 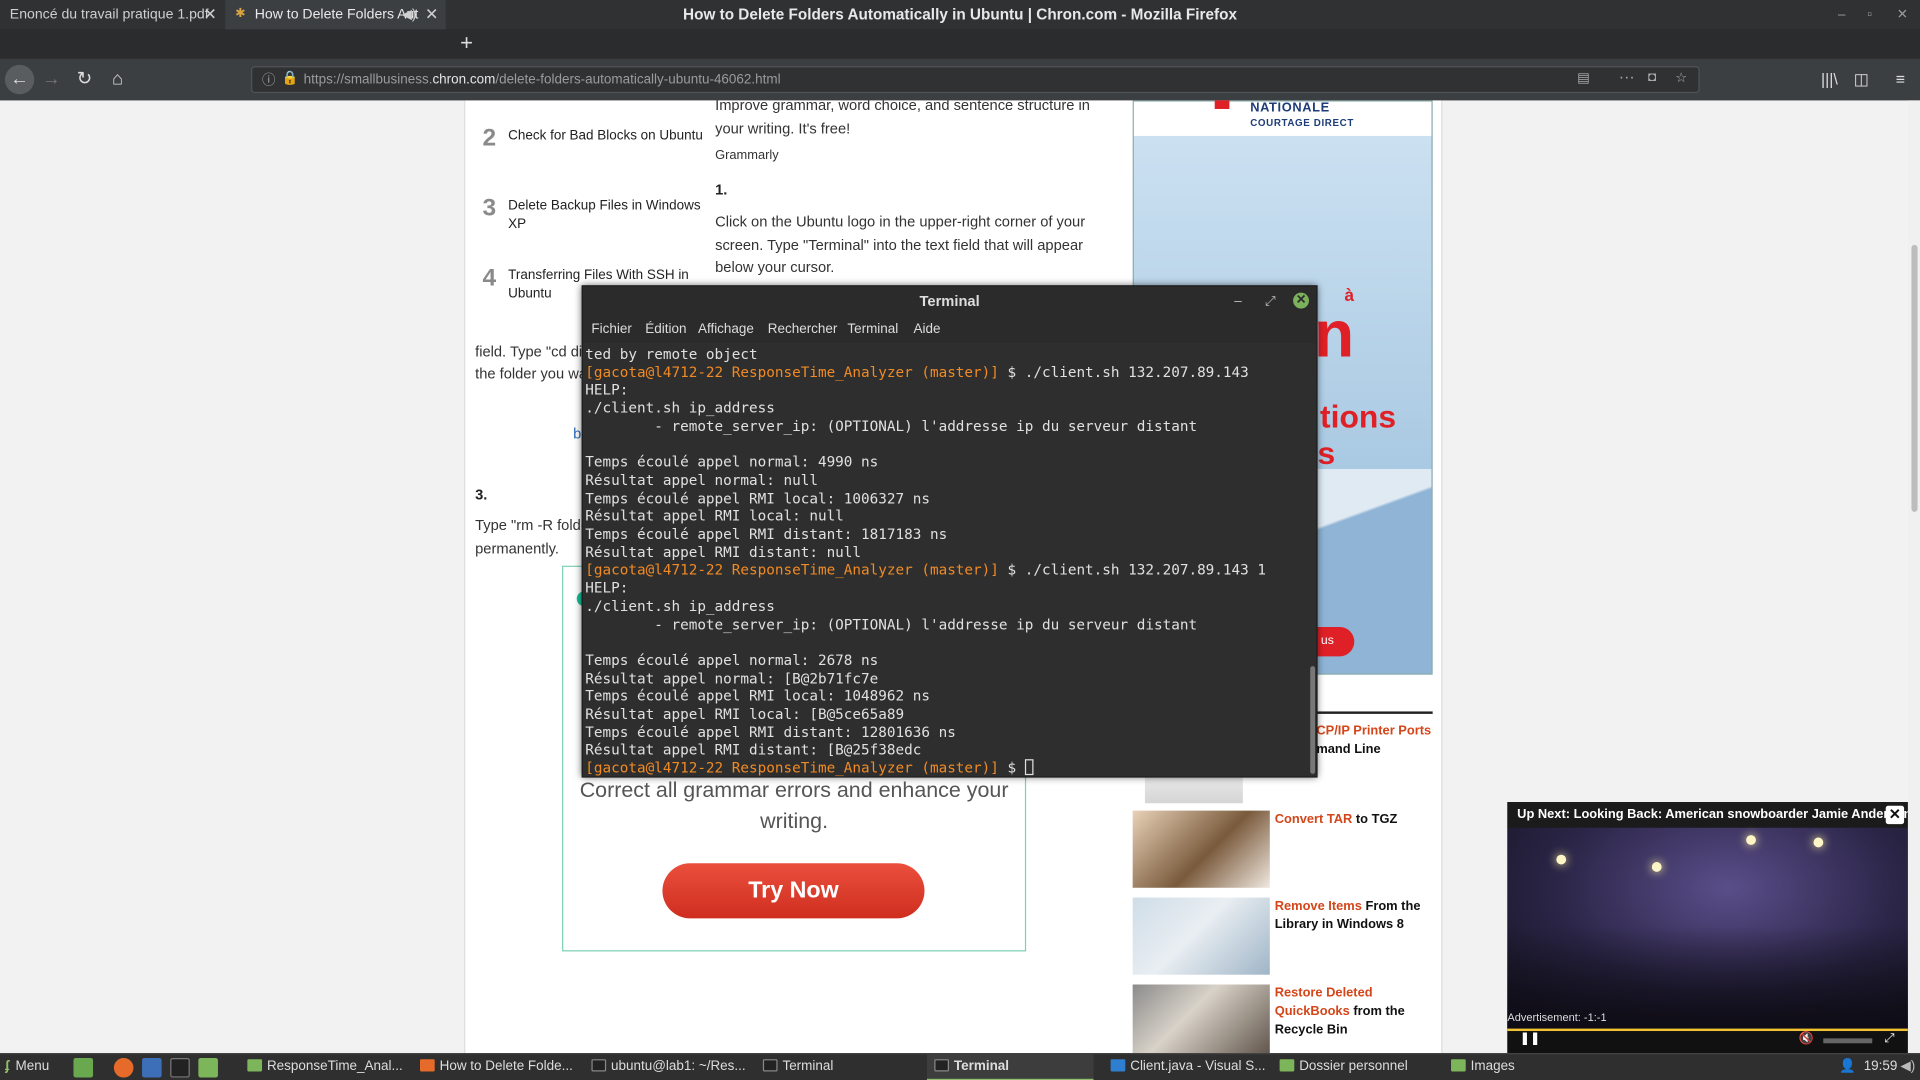 What do you see at coordinates (427, 1065) in the screenshot?
I see `firefox-icon` at bounding box center [427, 1065].